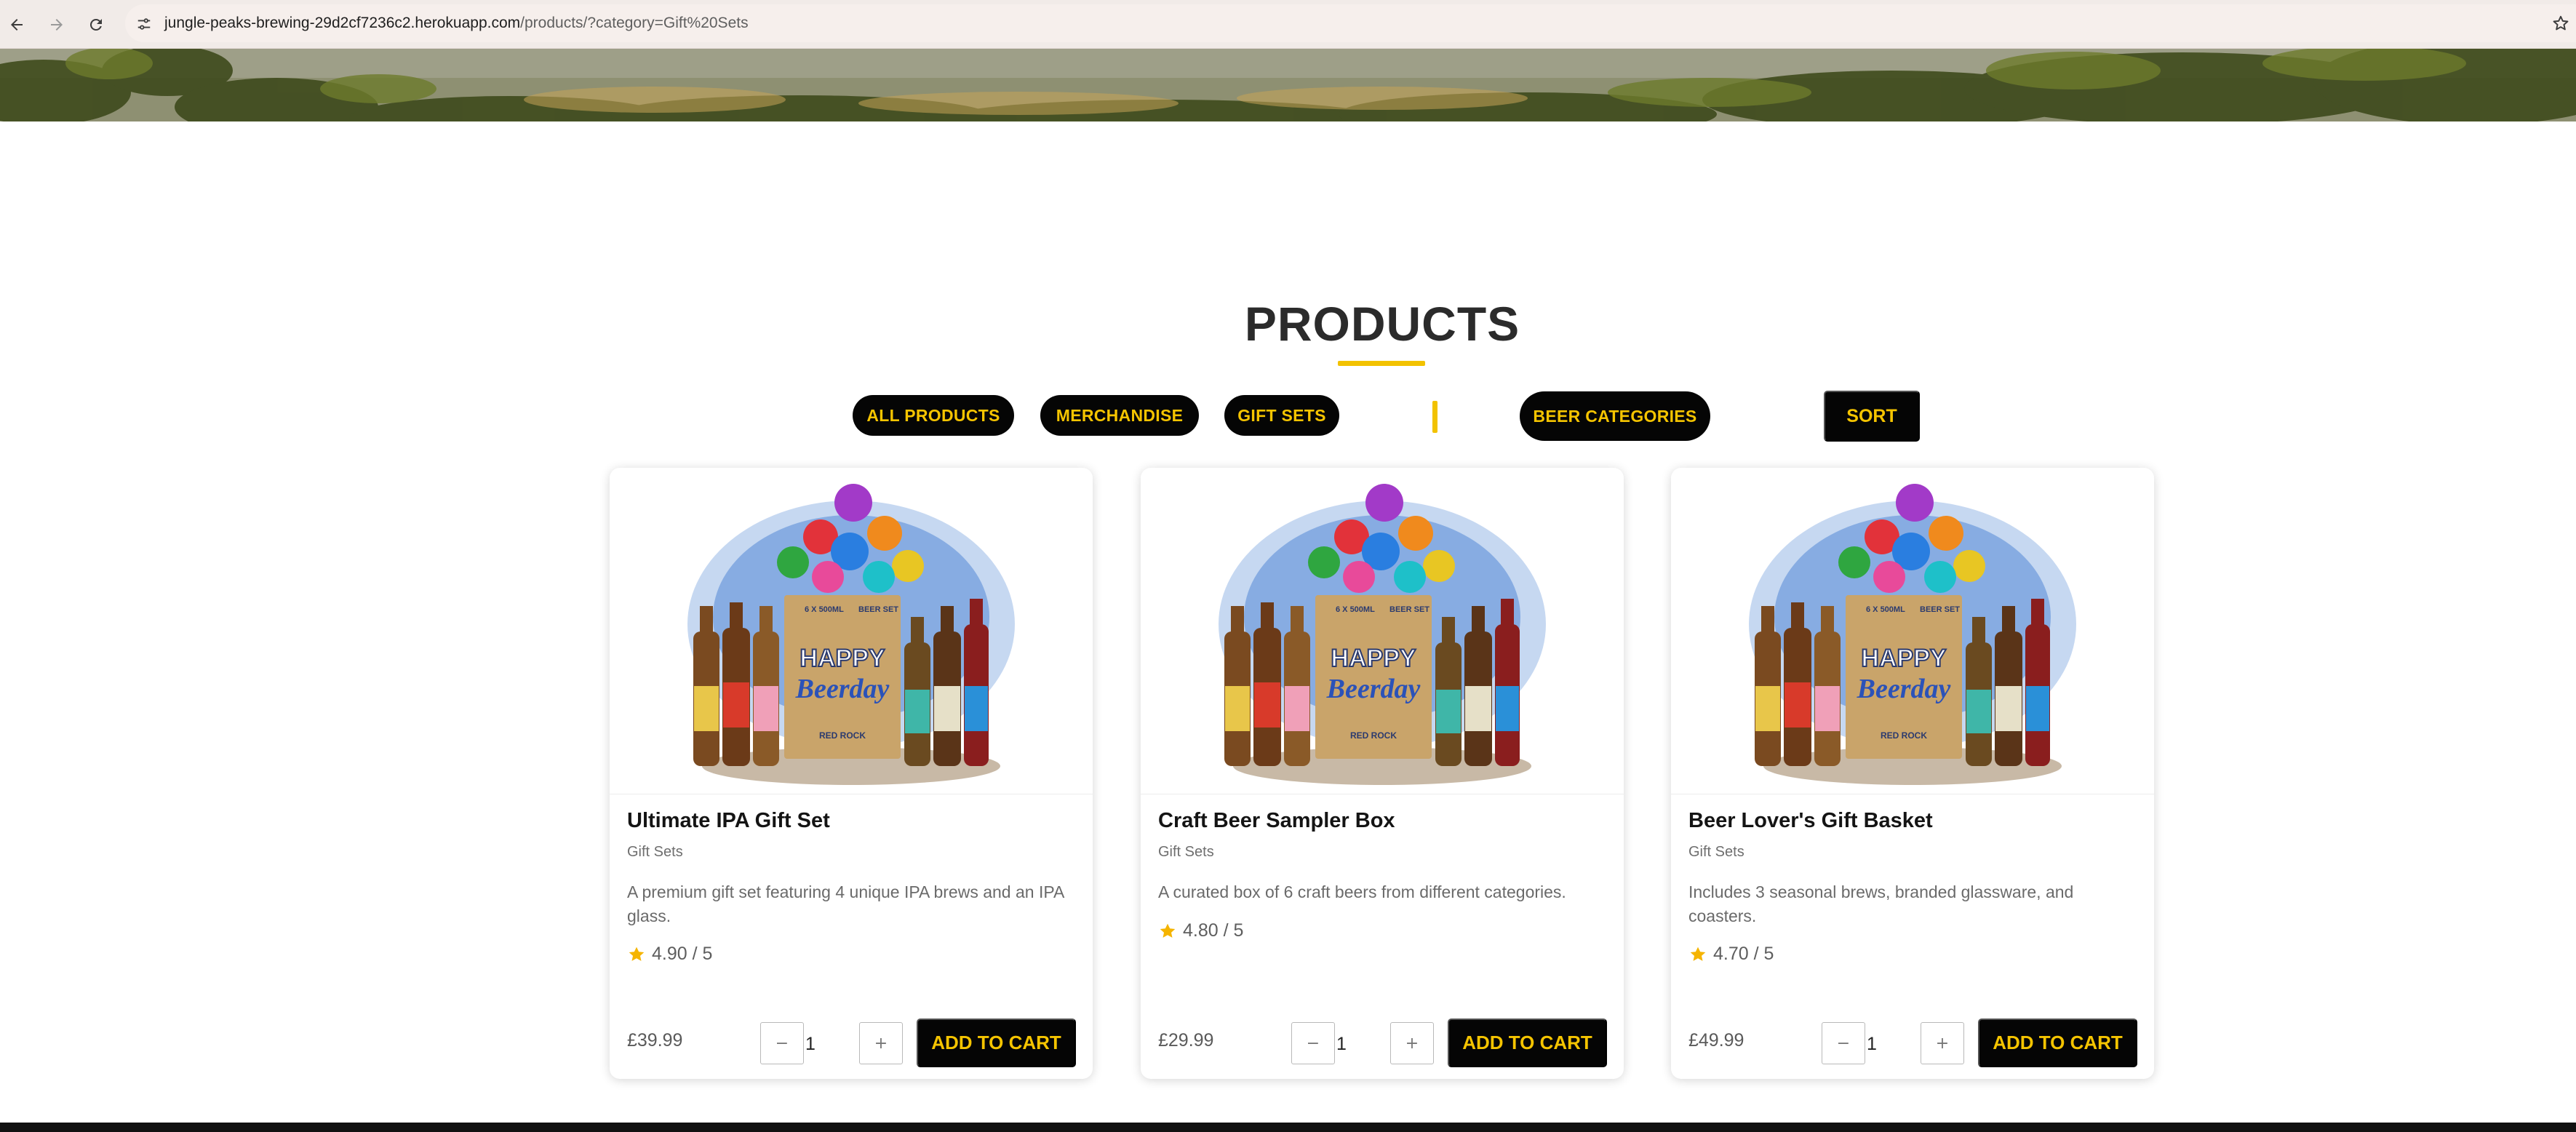 This screenshot has width=2576, height=1132. I want to click on jungle-foliage-image, so click(1288, 85).